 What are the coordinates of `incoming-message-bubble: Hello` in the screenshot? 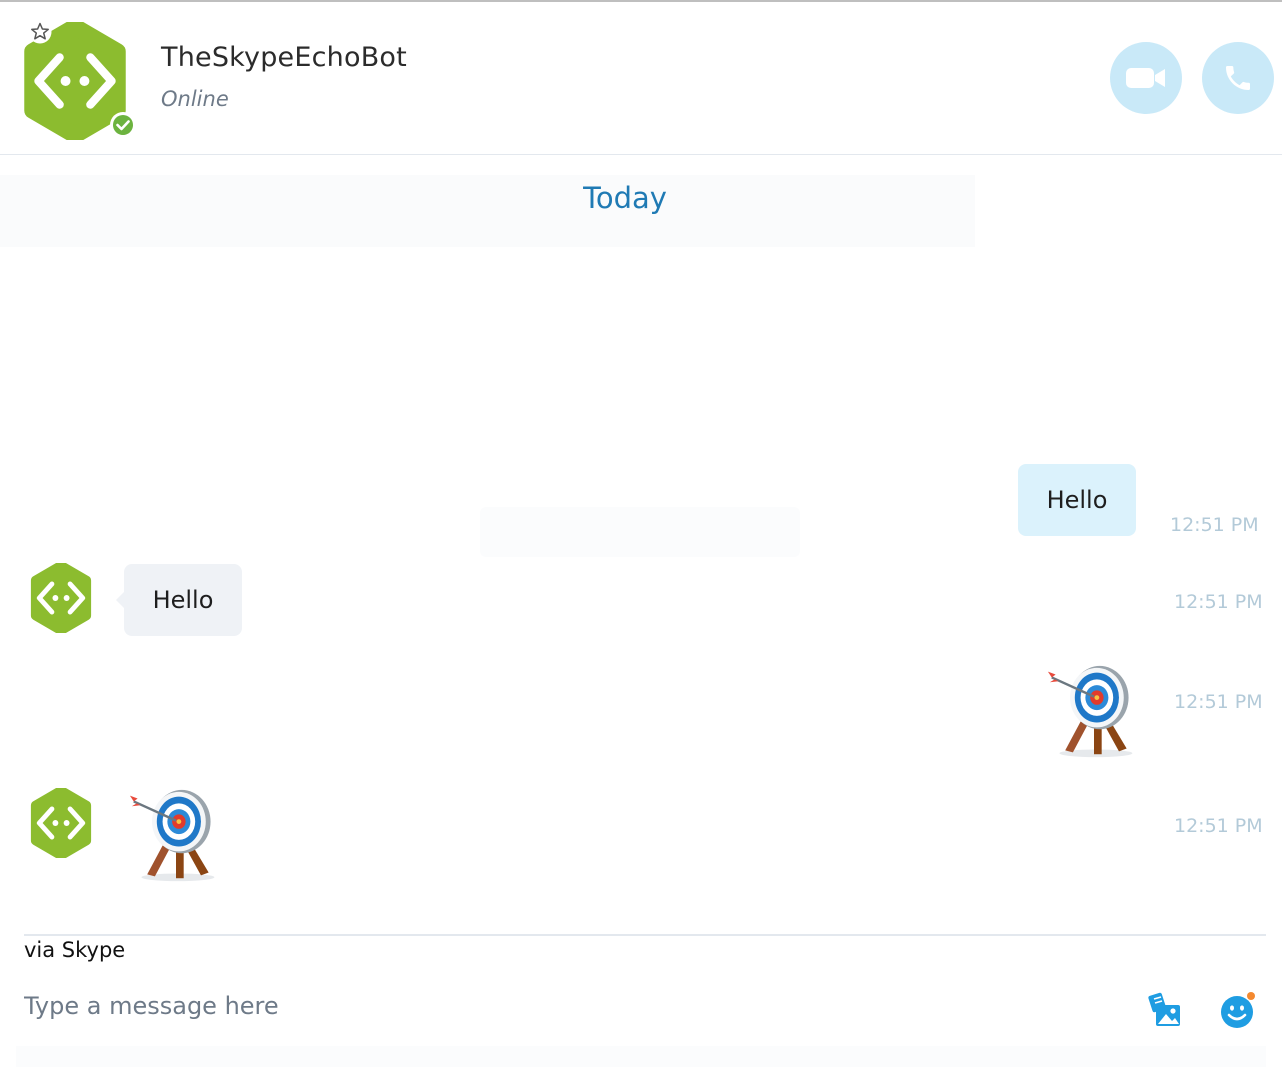 It's located at (179, 600).